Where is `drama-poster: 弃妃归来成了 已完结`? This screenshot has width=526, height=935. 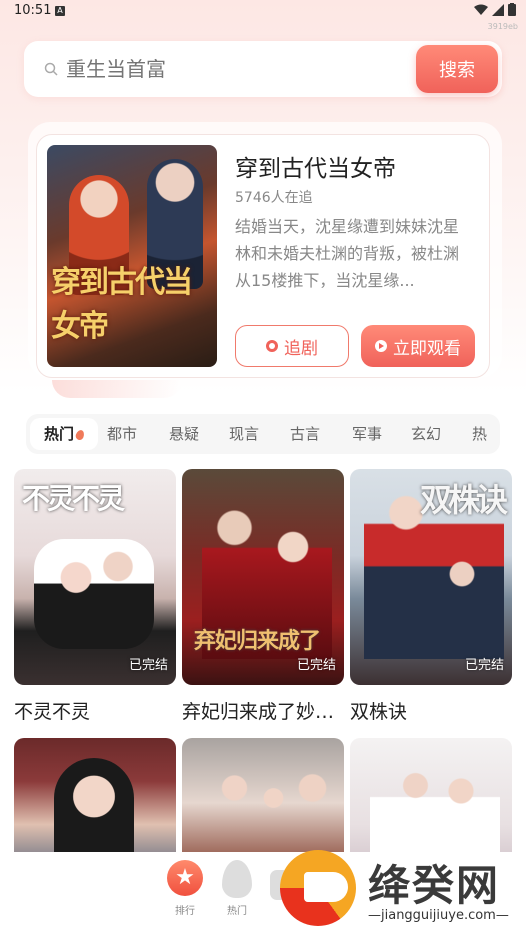
drama-poster: 弃妃归来成了 已完结 is located at coordinates (263, 577).